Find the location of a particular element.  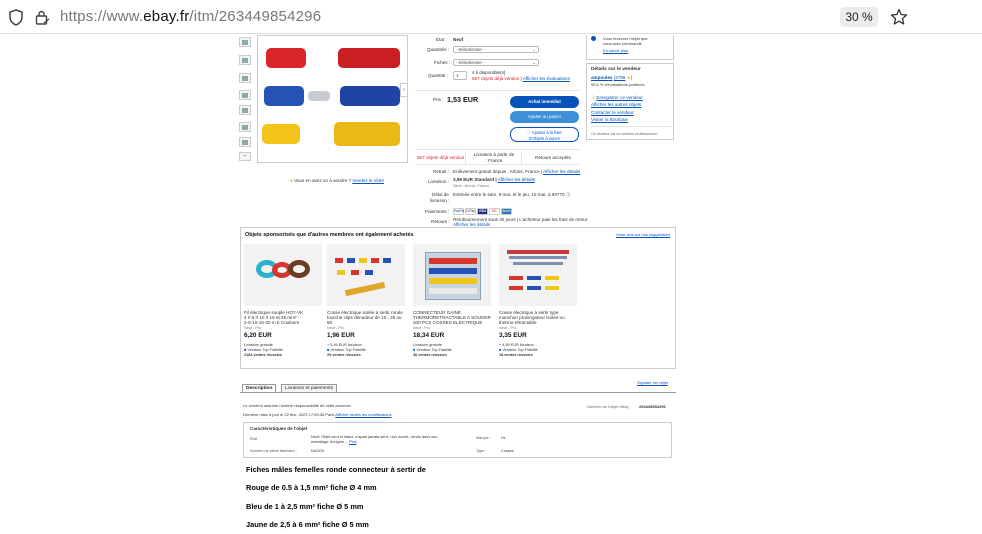

condition-value: Neuf is located at coordinates (458, 39).